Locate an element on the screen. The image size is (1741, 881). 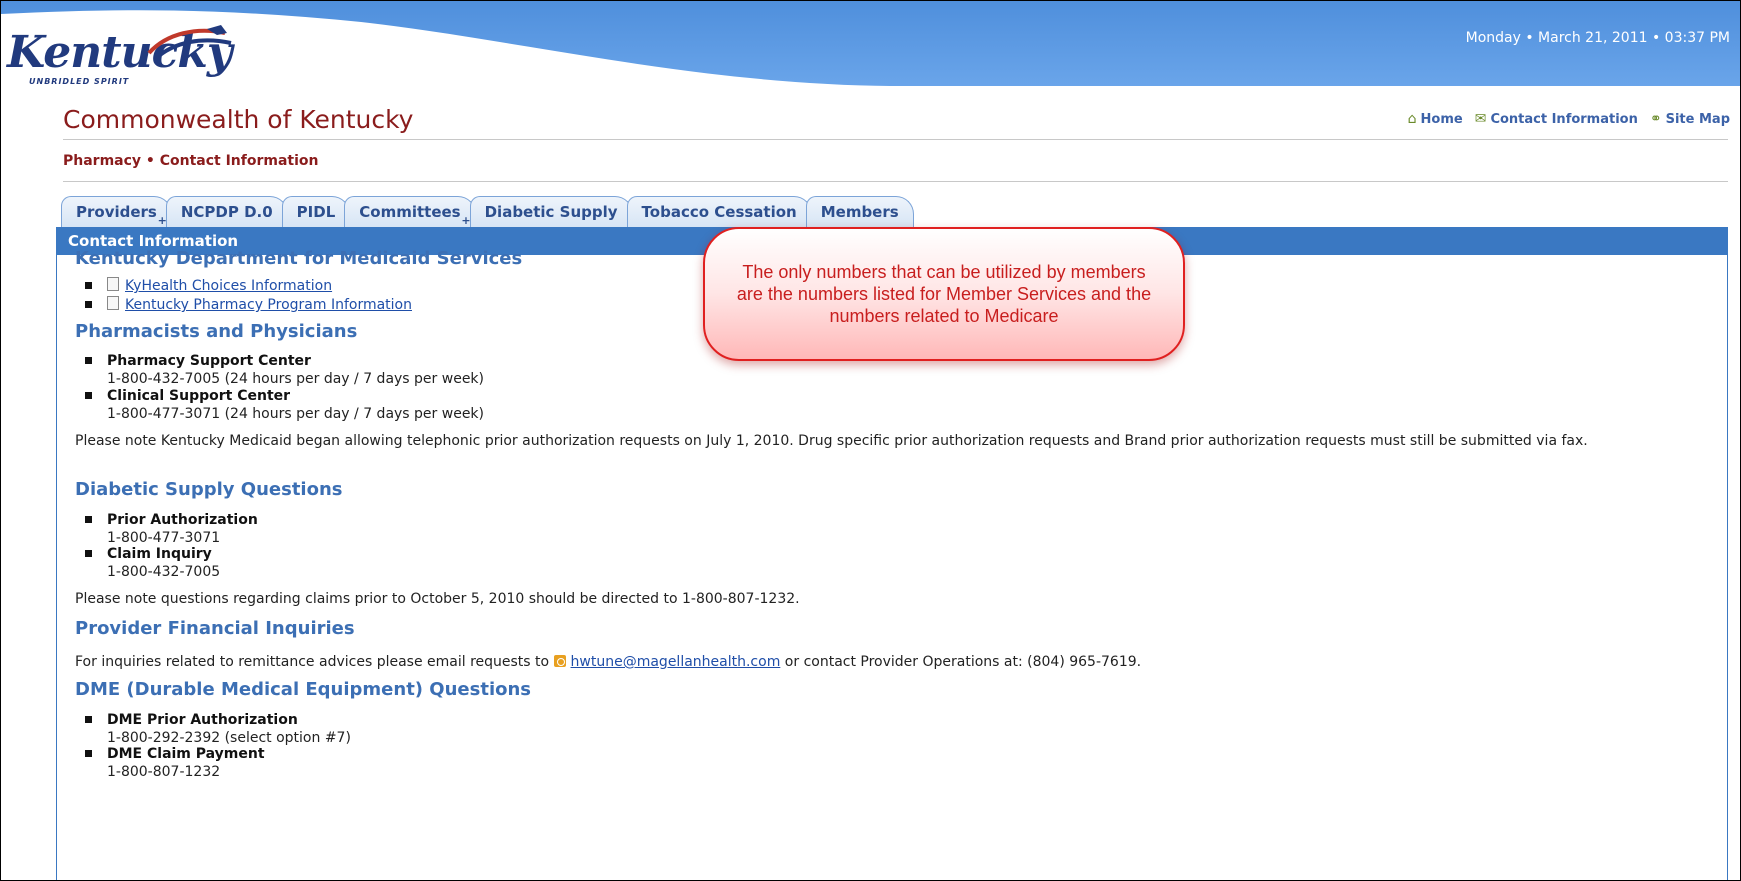
tab-label: Members is located at coordinates (859, 212).